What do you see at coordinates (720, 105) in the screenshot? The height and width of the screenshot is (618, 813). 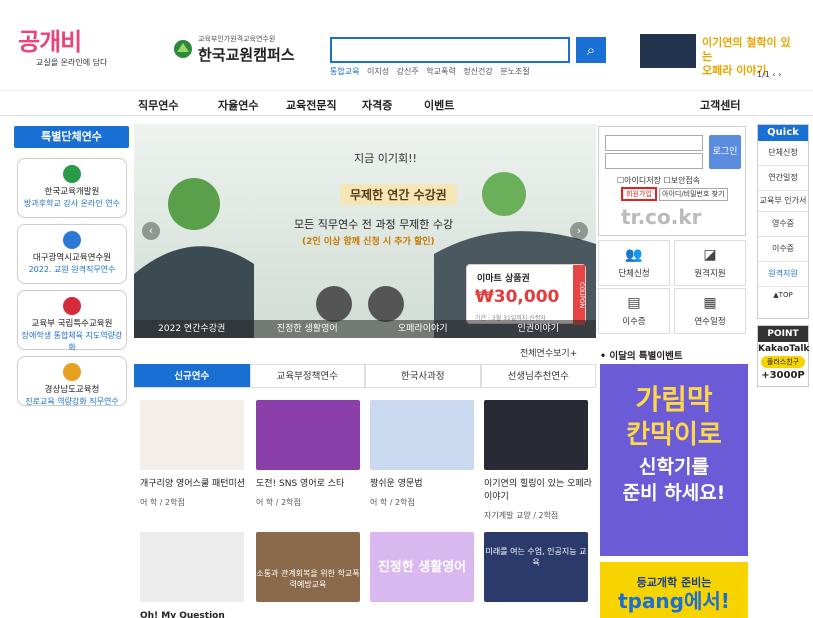 I see `nav-item: 고객센터` at bounding box center [720, 105].